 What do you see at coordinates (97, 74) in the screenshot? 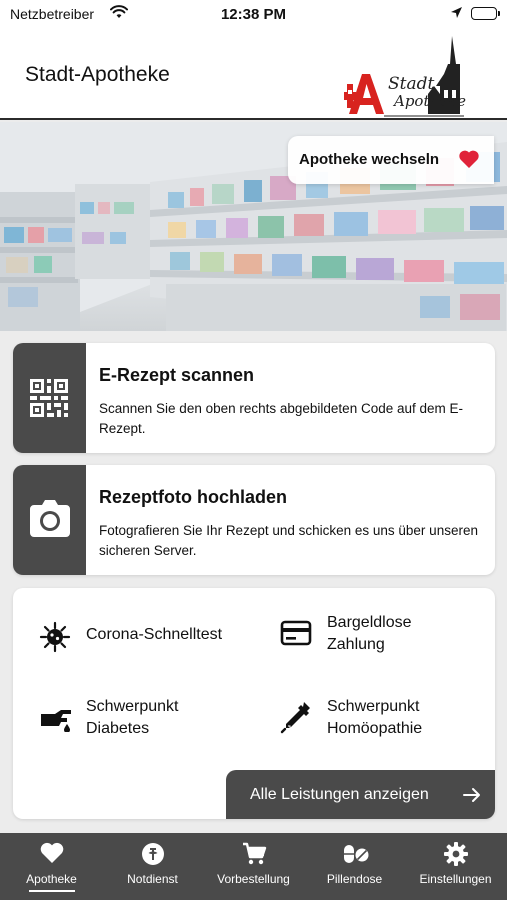
I see `page-title: Stadt-Apotheke` at bounding box center [97, 74].